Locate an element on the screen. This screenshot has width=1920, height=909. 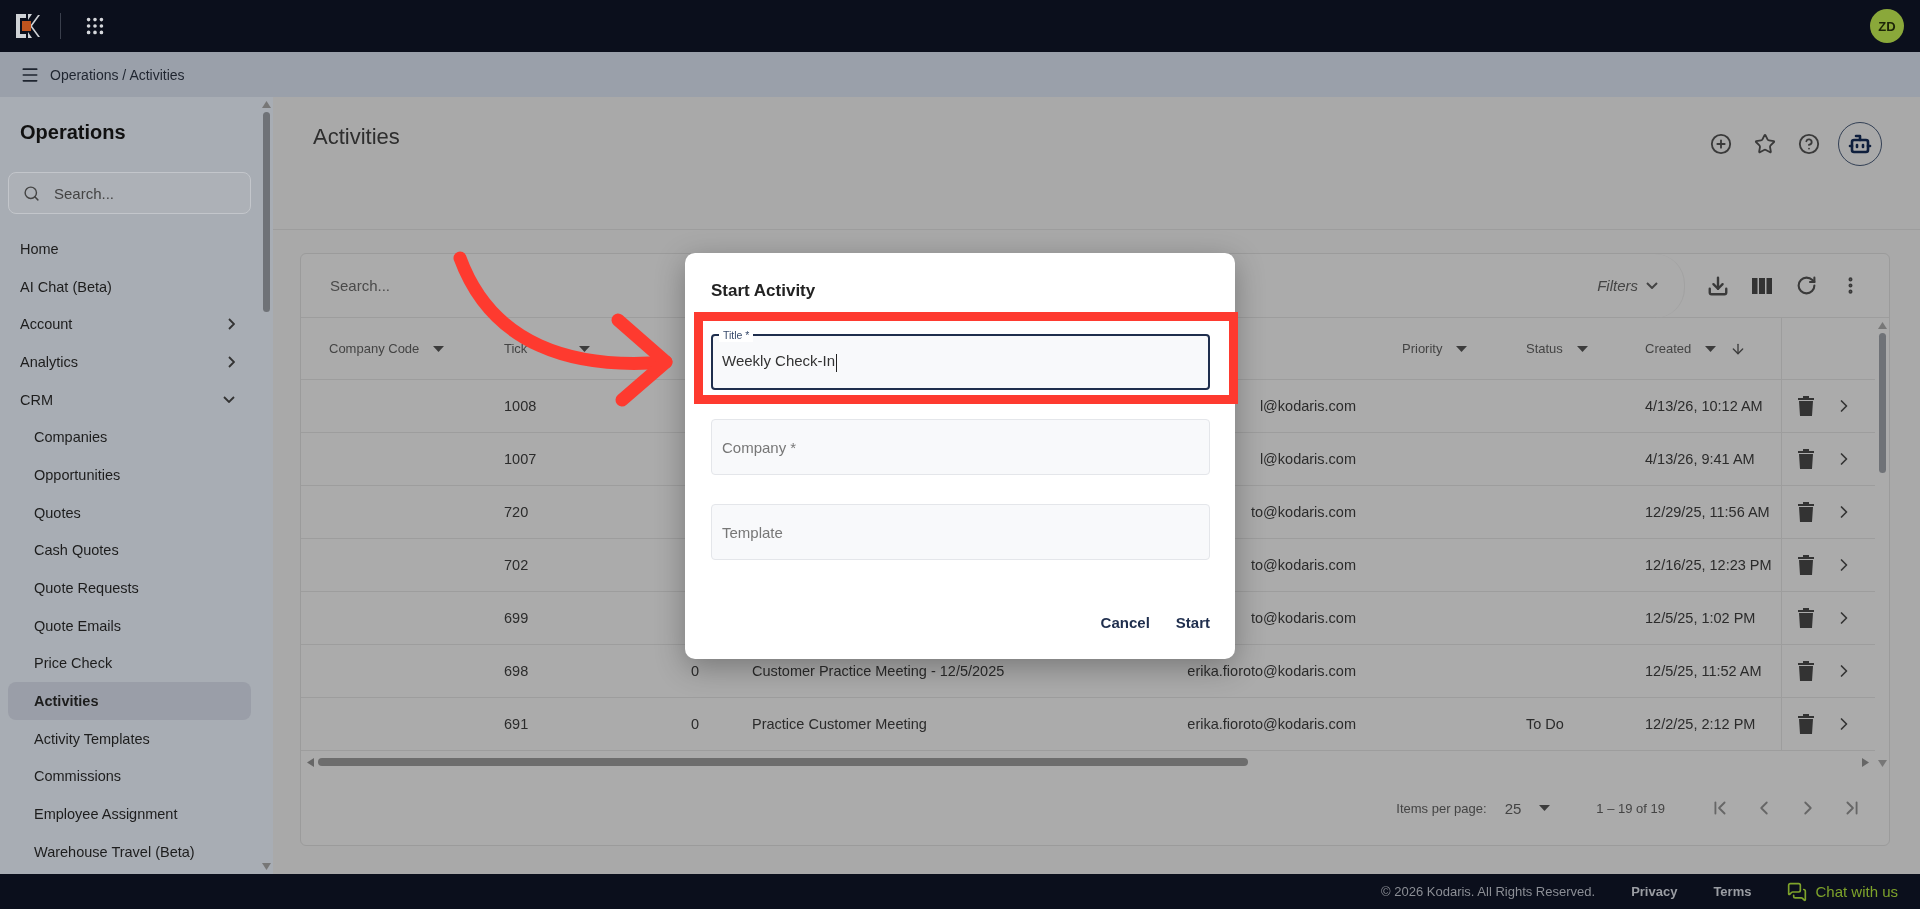
chat-icon is located at coordinates (1797, 891).